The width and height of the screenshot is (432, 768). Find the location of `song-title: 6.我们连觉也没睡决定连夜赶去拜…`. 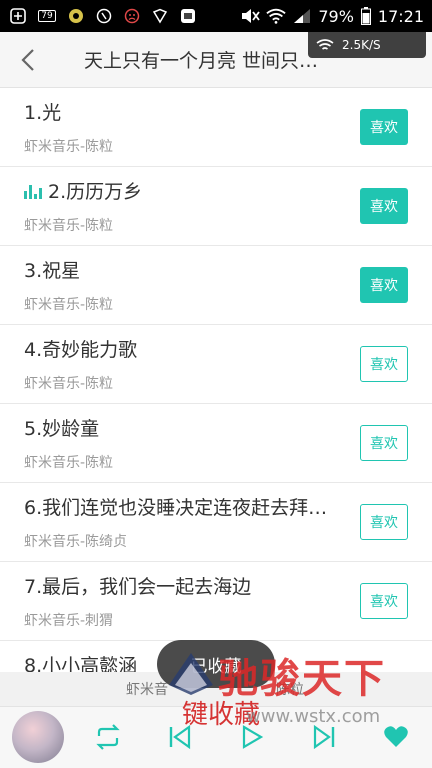

song-title: 6.我们连觉也没睡决定连夜赶去拜… is located at coordinates (183, 506).